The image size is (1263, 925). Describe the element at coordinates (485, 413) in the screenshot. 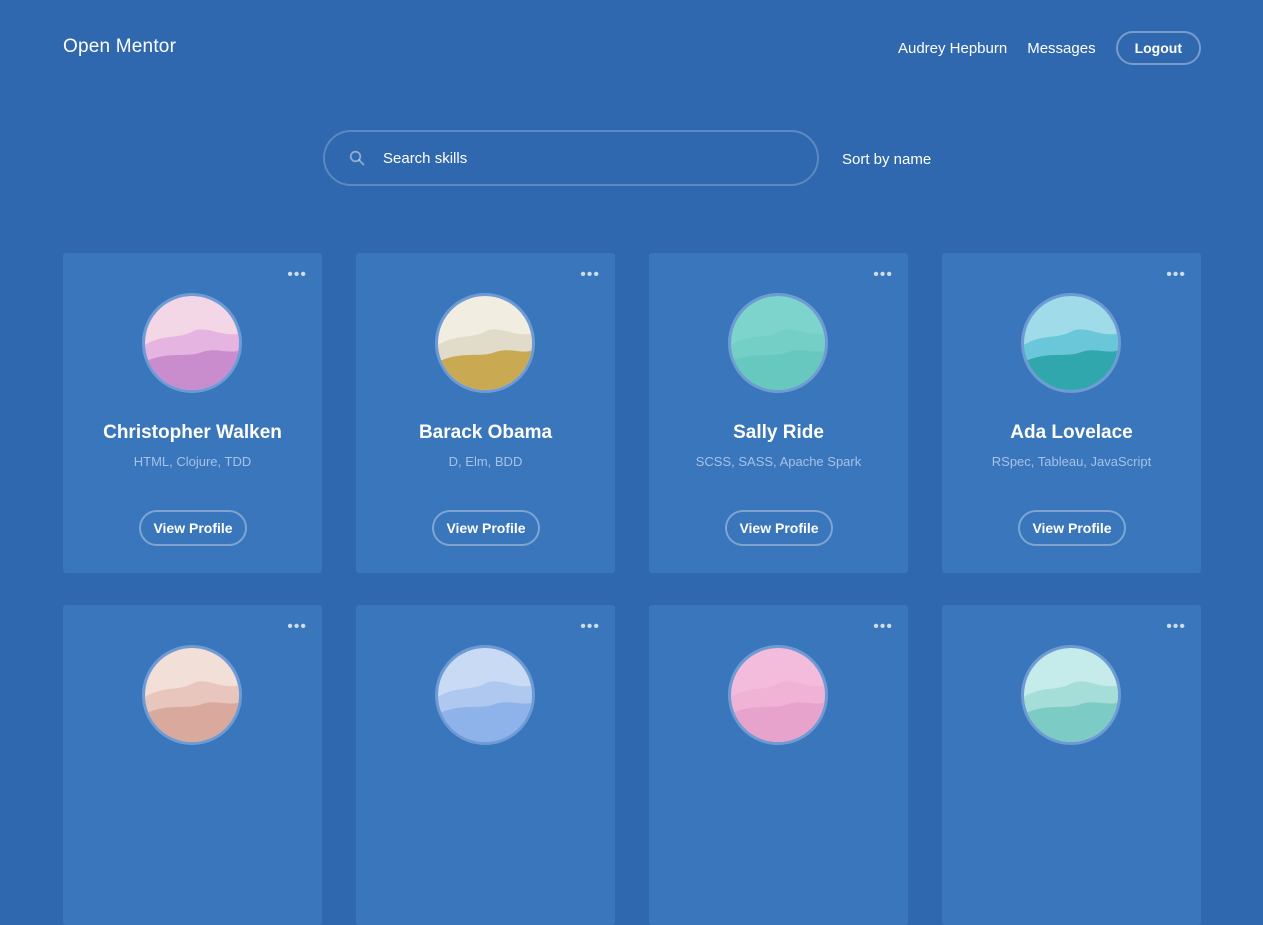

I see `mentor-card: ••• Barack Obama D, Elm, BDD View Profile` at that location.